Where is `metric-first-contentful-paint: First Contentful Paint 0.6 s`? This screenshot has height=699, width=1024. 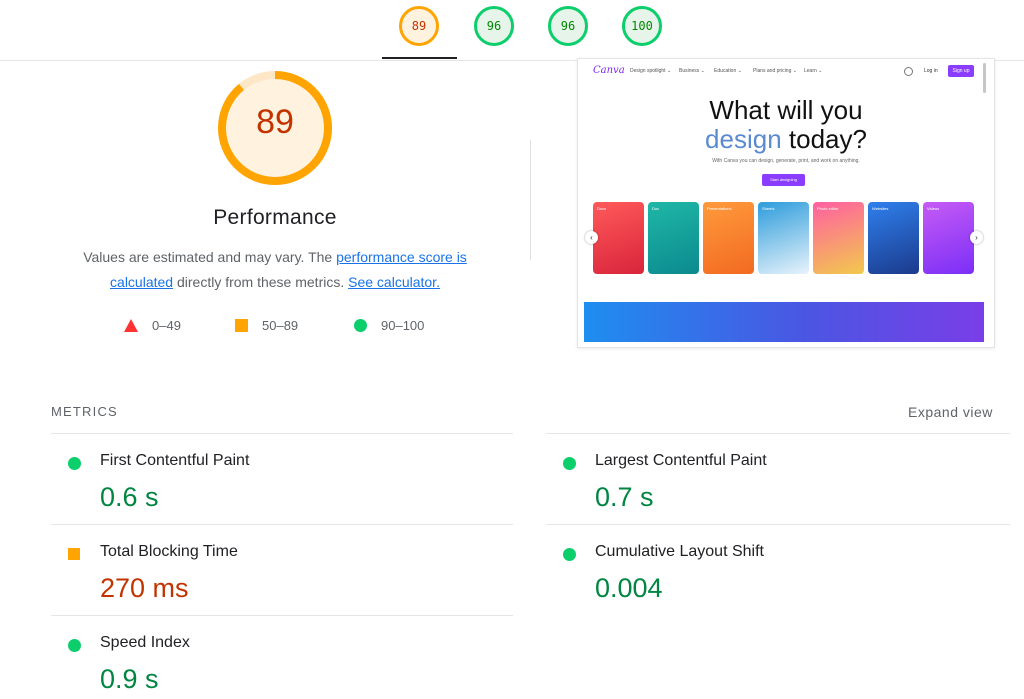
metric-first-contentful-paint: First Contentful Paint 0.6 s is located at coordinates (281, 477).